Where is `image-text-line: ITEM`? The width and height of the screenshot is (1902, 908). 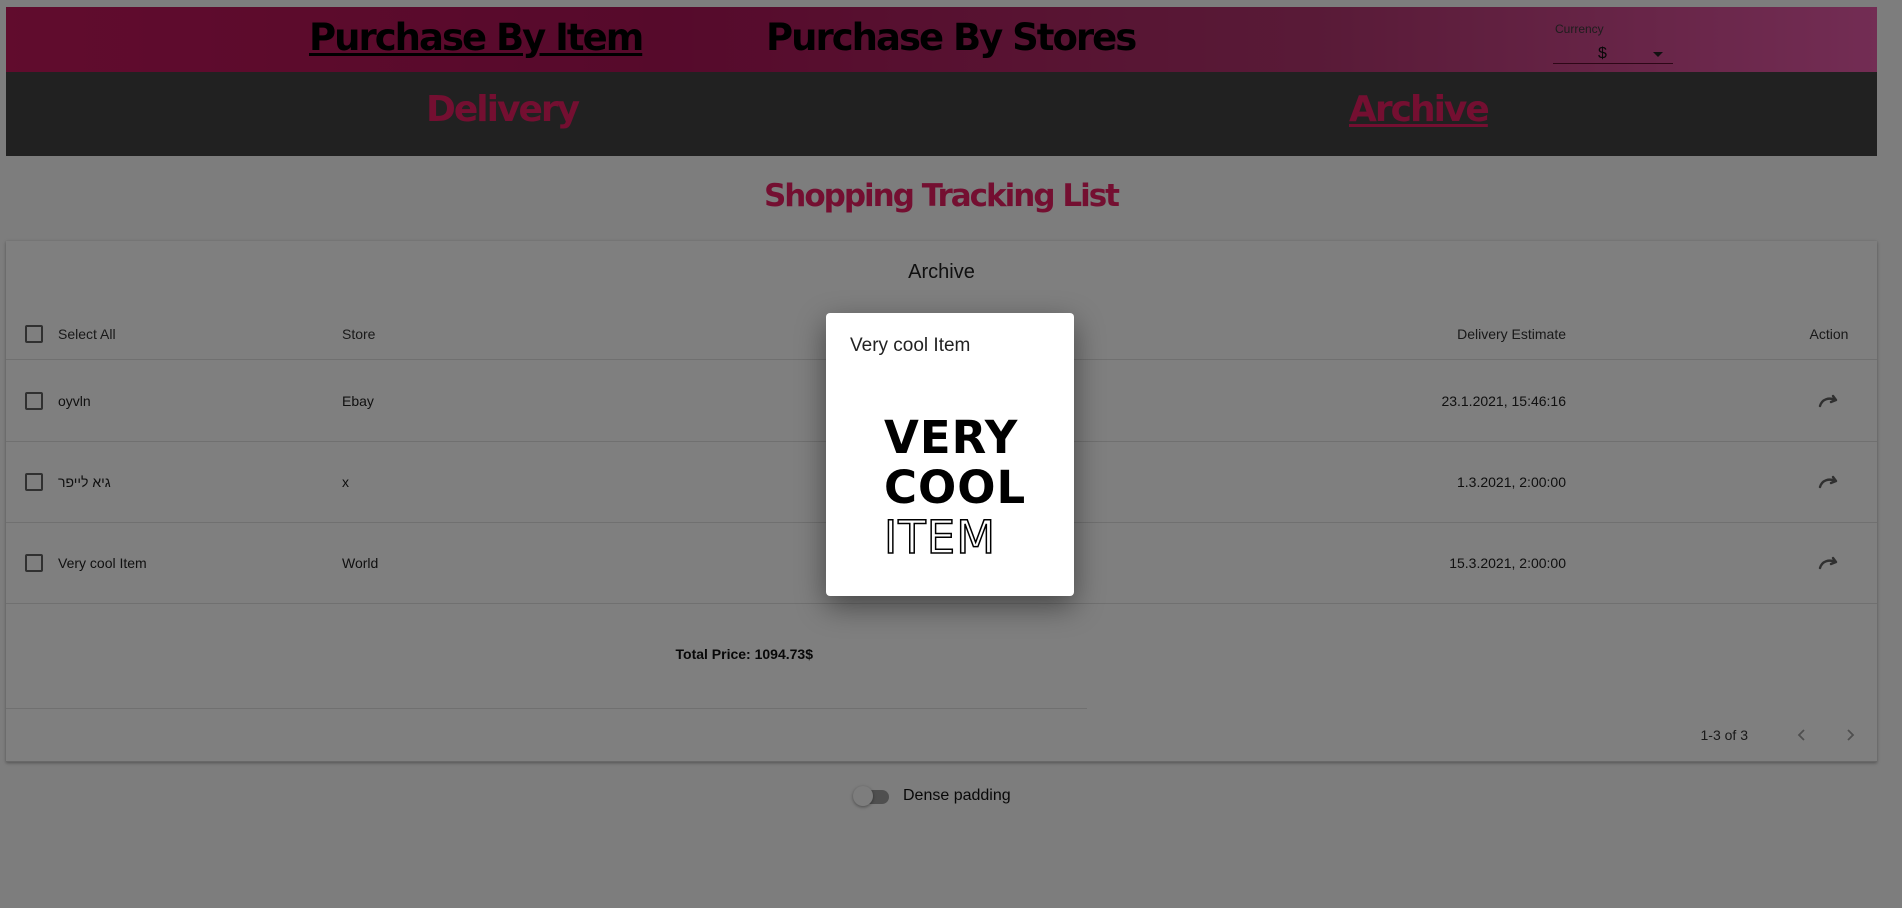 image-text-line: ITEM is located at coordinates (940, 537).